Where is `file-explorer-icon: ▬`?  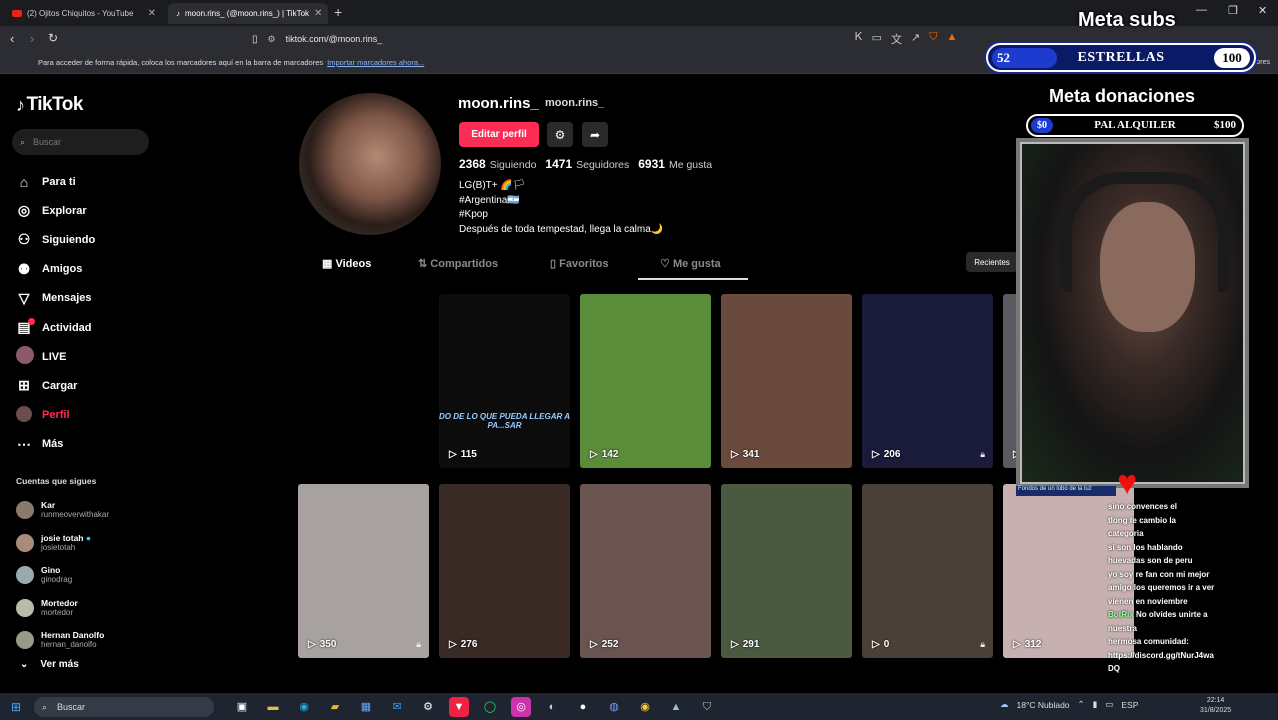 file-explorer-icon: ▬ is located at coordinates (273, 707).